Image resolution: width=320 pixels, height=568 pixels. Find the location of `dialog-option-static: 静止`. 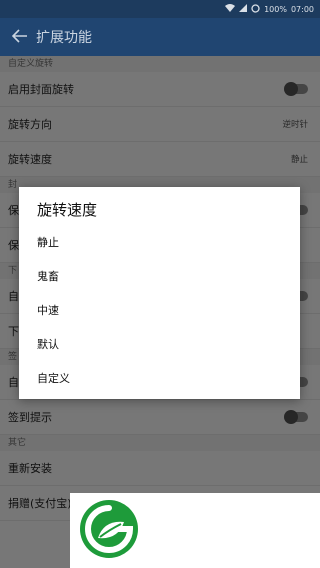

dialog-option-static: 静止 is located at coordinates (48, 242).